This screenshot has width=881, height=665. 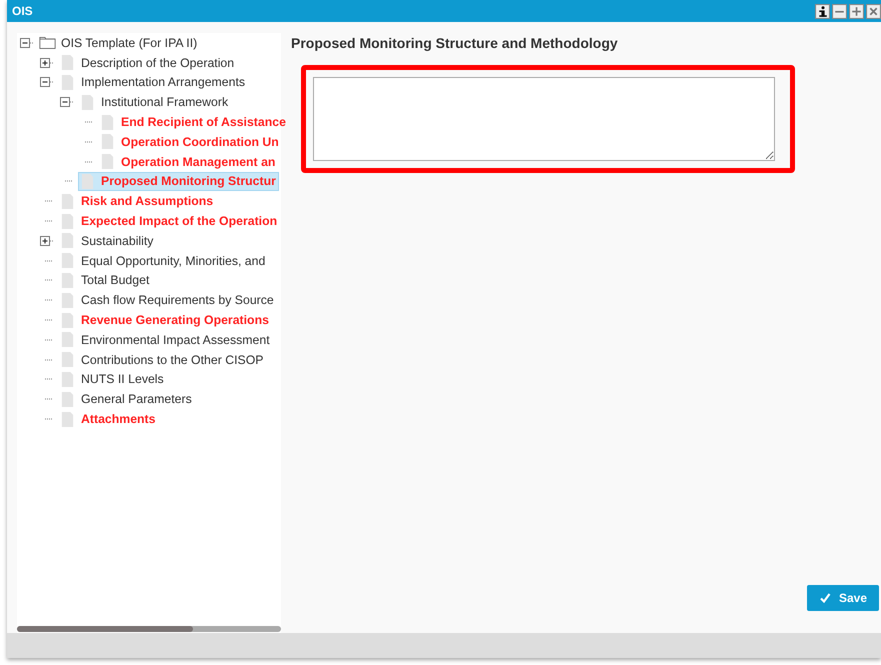 What do you see at coordinates (856, 11) in the screenshot?
I see `maximize-icon` at bounding box center [856, 11].